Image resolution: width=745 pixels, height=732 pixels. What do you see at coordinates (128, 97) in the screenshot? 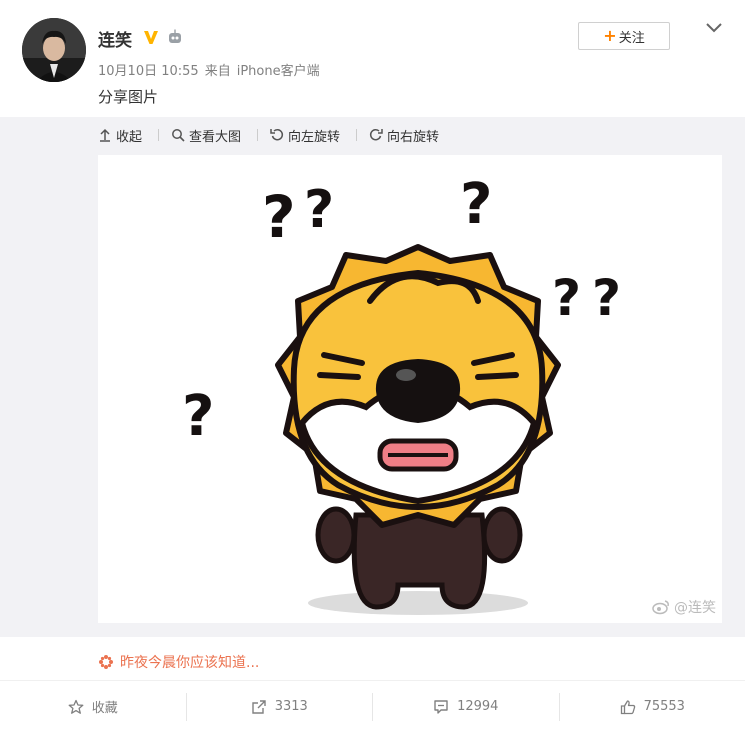
I see `post-text: 分享图片` at bounding box center [128, 97].